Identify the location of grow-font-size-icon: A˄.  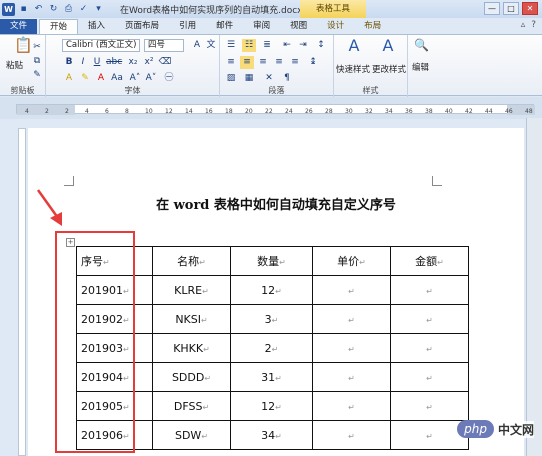
(135, 78).